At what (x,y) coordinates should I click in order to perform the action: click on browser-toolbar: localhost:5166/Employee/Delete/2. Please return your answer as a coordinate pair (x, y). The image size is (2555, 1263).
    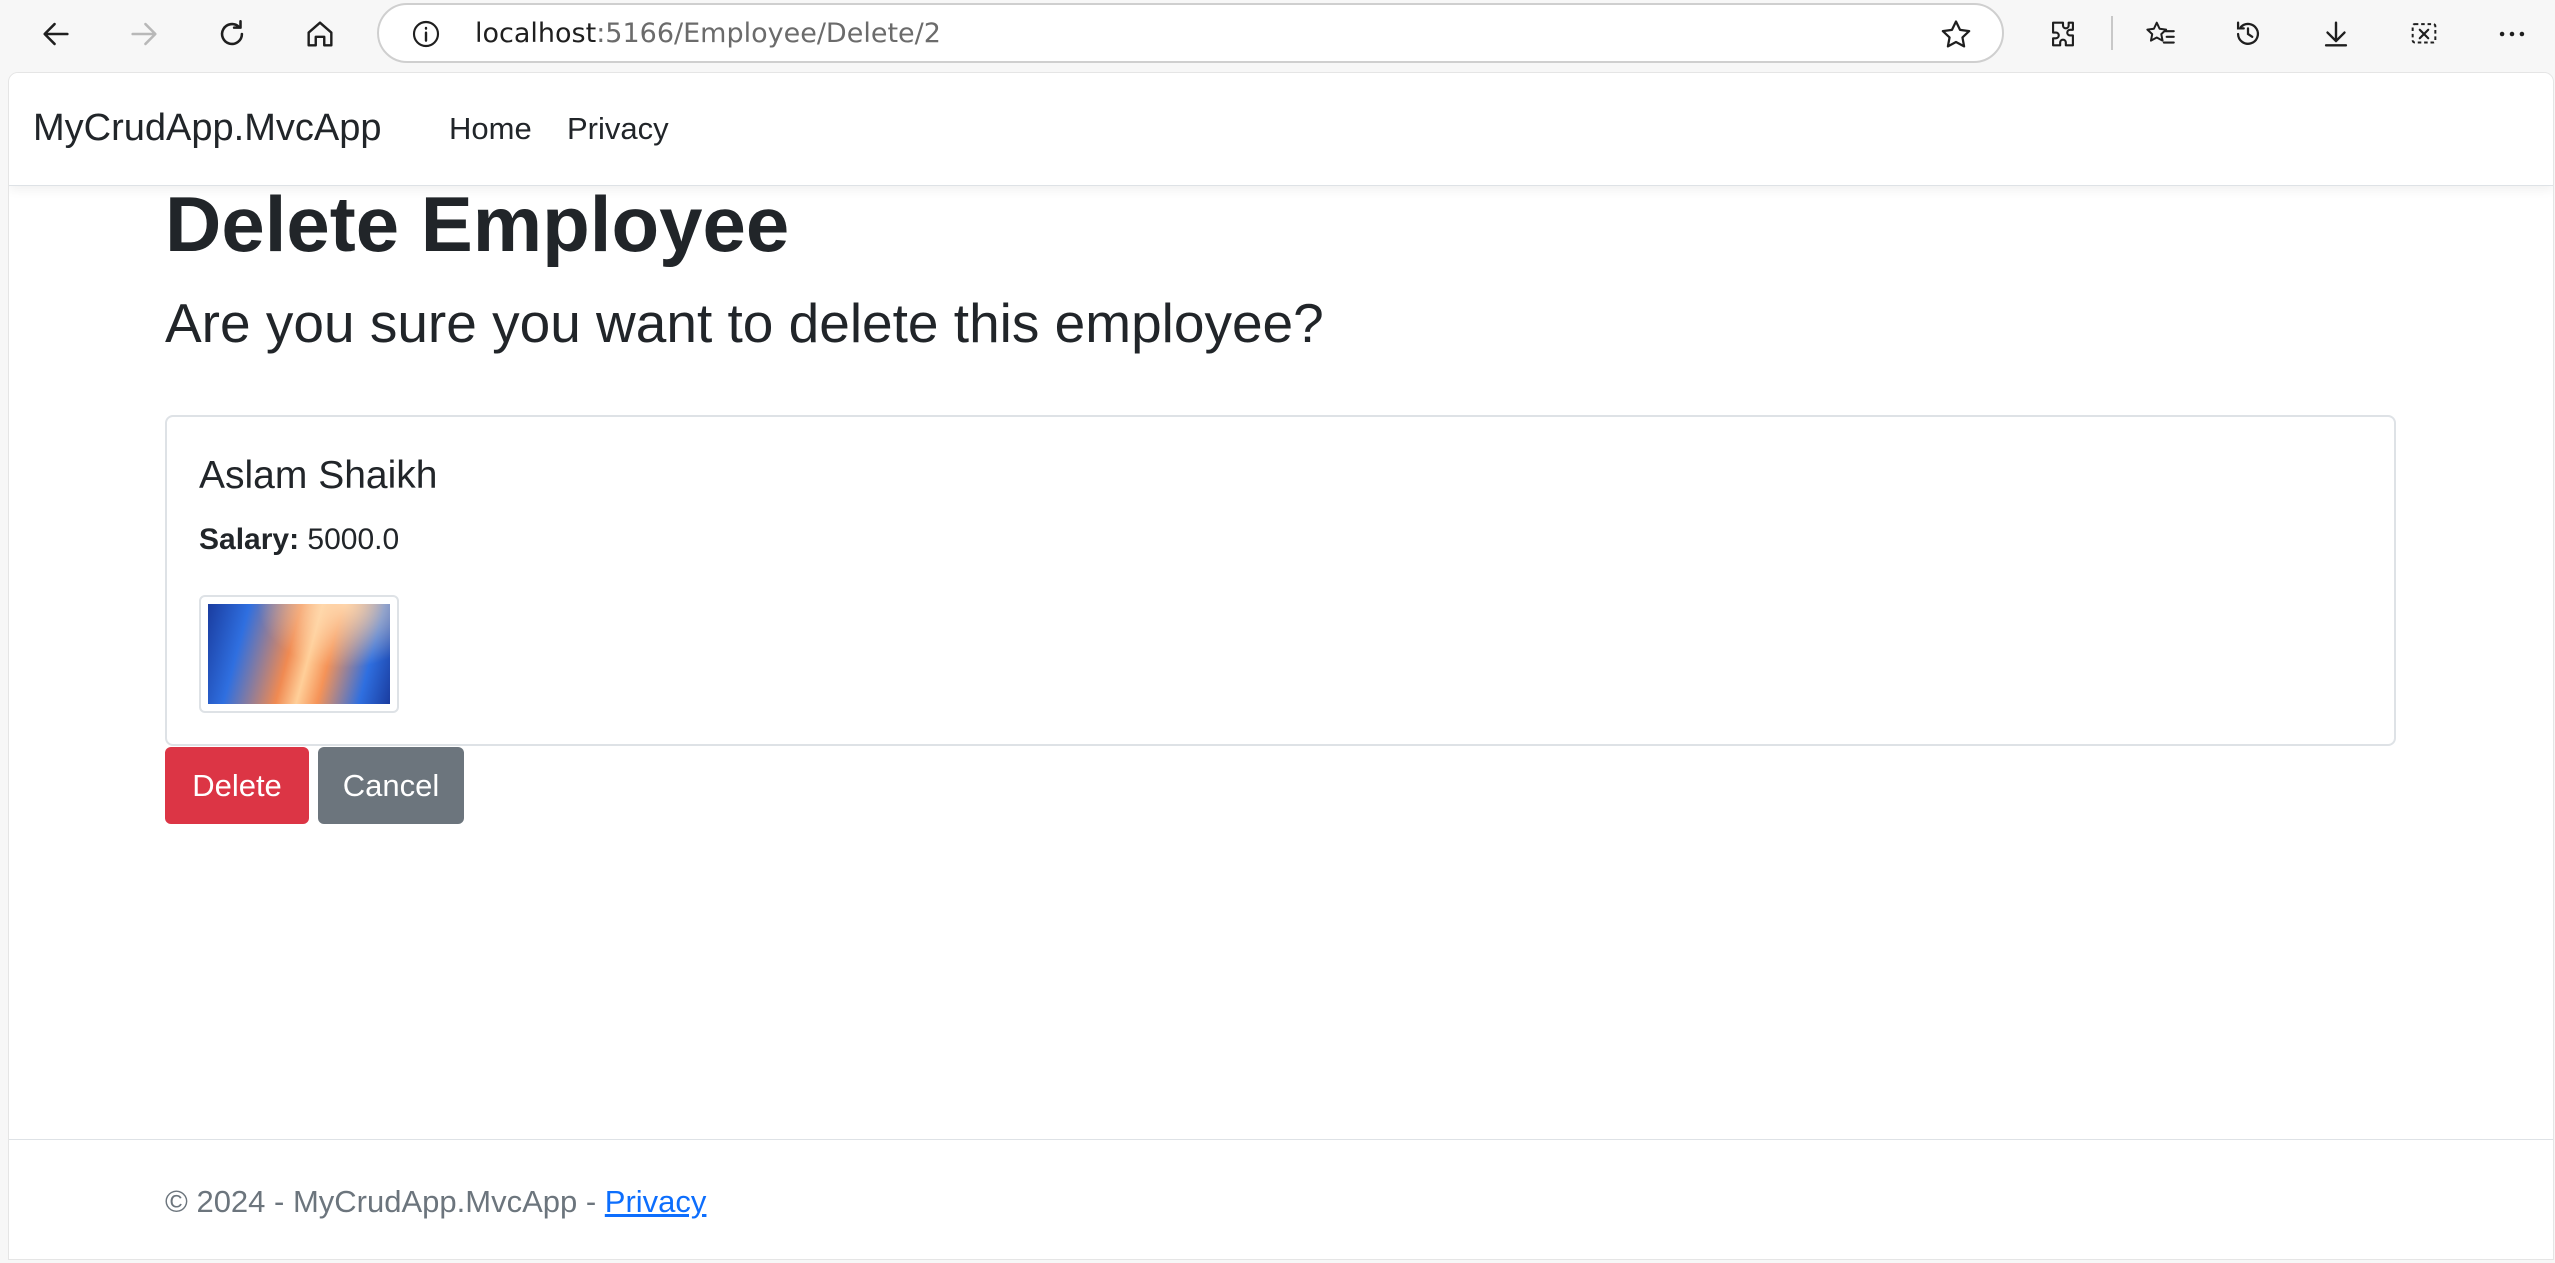
    Looking at the image, I should click on (1277, 34).